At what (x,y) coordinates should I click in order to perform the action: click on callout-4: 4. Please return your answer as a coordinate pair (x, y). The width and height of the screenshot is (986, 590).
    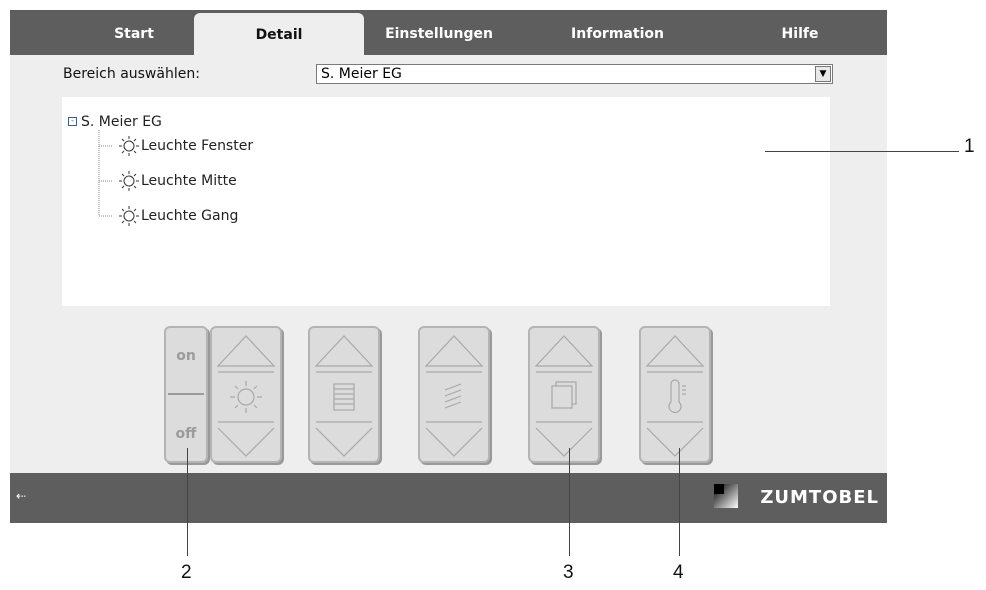
    Looking at the image, I should click on (678, 572).